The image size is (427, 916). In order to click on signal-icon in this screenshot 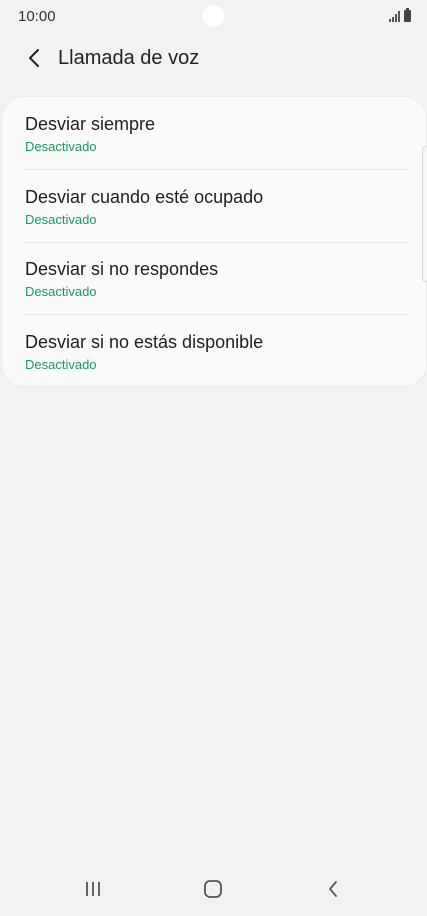, I will do `click(394, 16)`.